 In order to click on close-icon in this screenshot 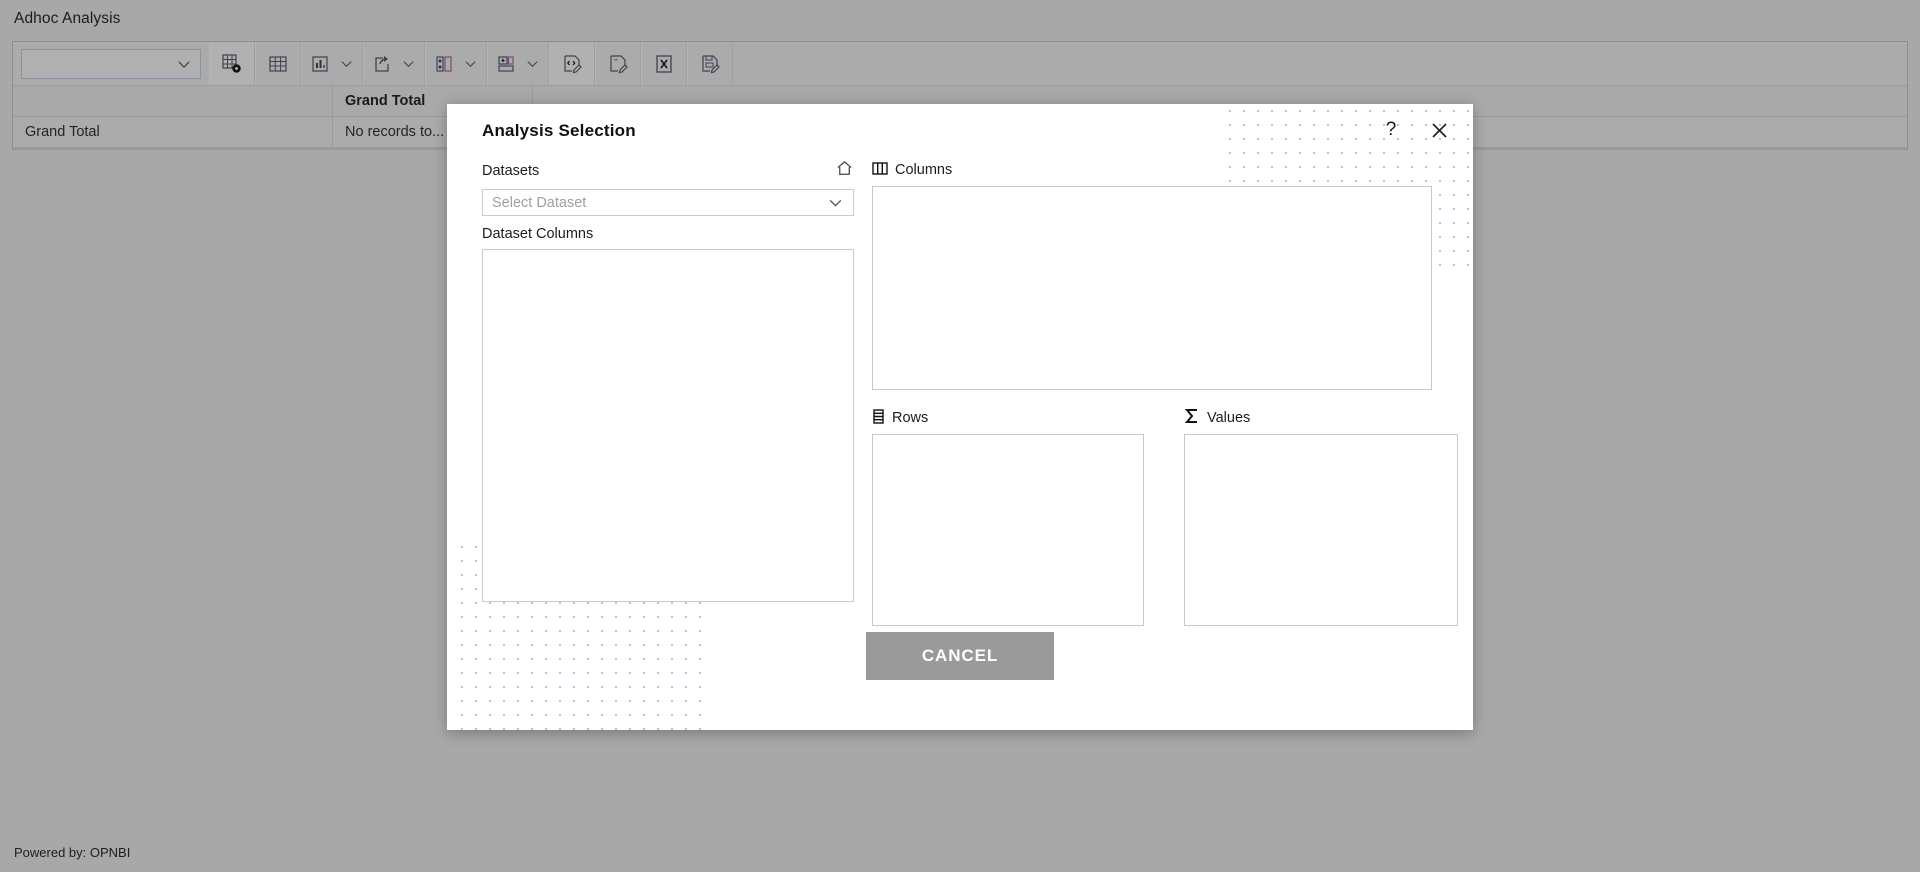, I will do `click(1439, 130)`.